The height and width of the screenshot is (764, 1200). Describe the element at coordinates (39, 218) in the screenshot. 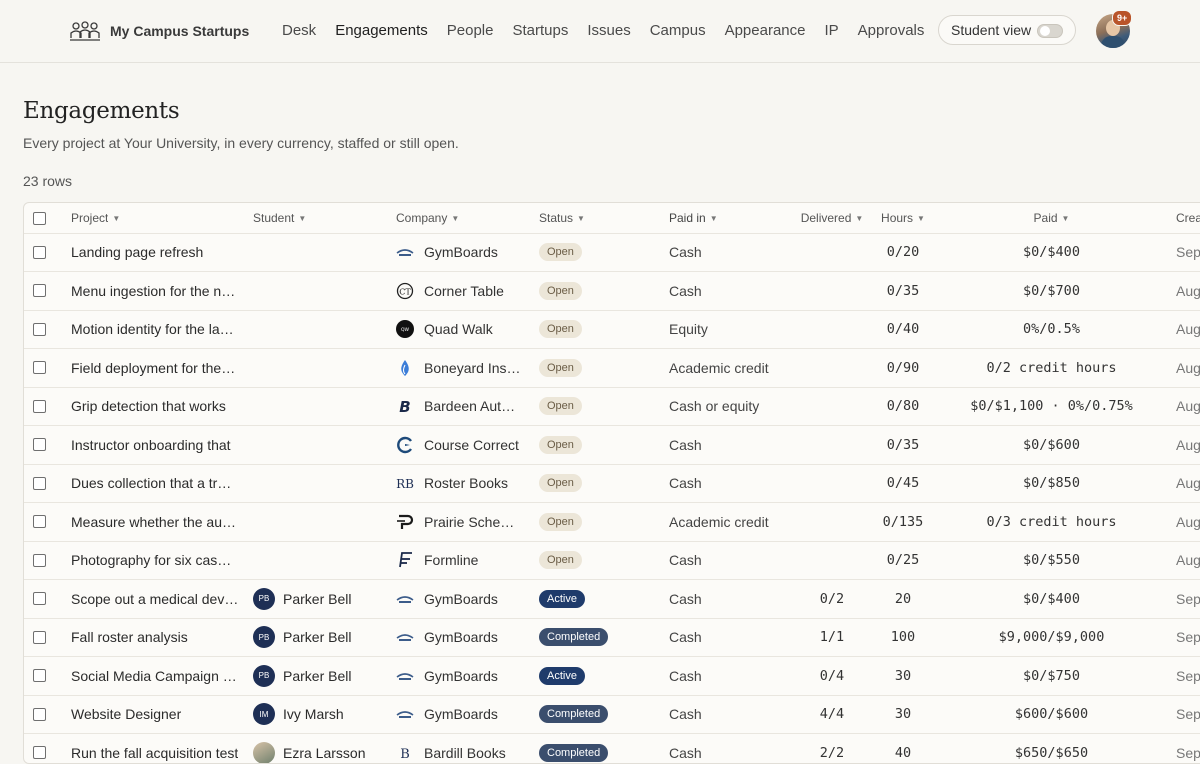

I see `select-all-checkbox` at that location.